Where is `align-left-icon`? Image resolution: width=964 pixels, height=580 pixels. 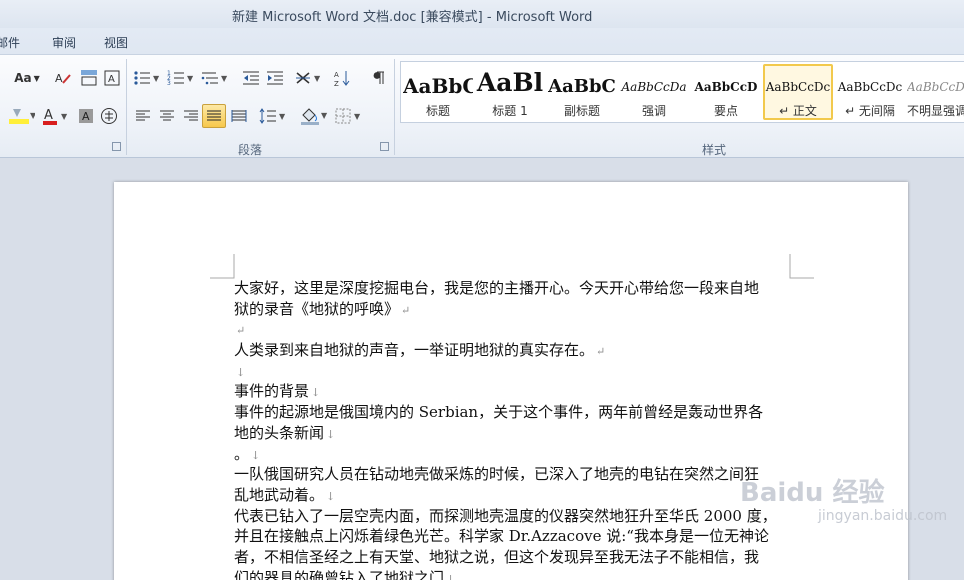 align-left-icon is located at coordinates (143, 115).